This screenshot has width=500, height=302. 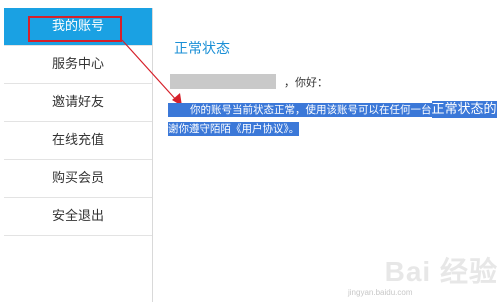 What do you see at coordinates (306, 82) in the screenshot?
I see `greeting-text: ，你好：` at bounding box center [306, 82].